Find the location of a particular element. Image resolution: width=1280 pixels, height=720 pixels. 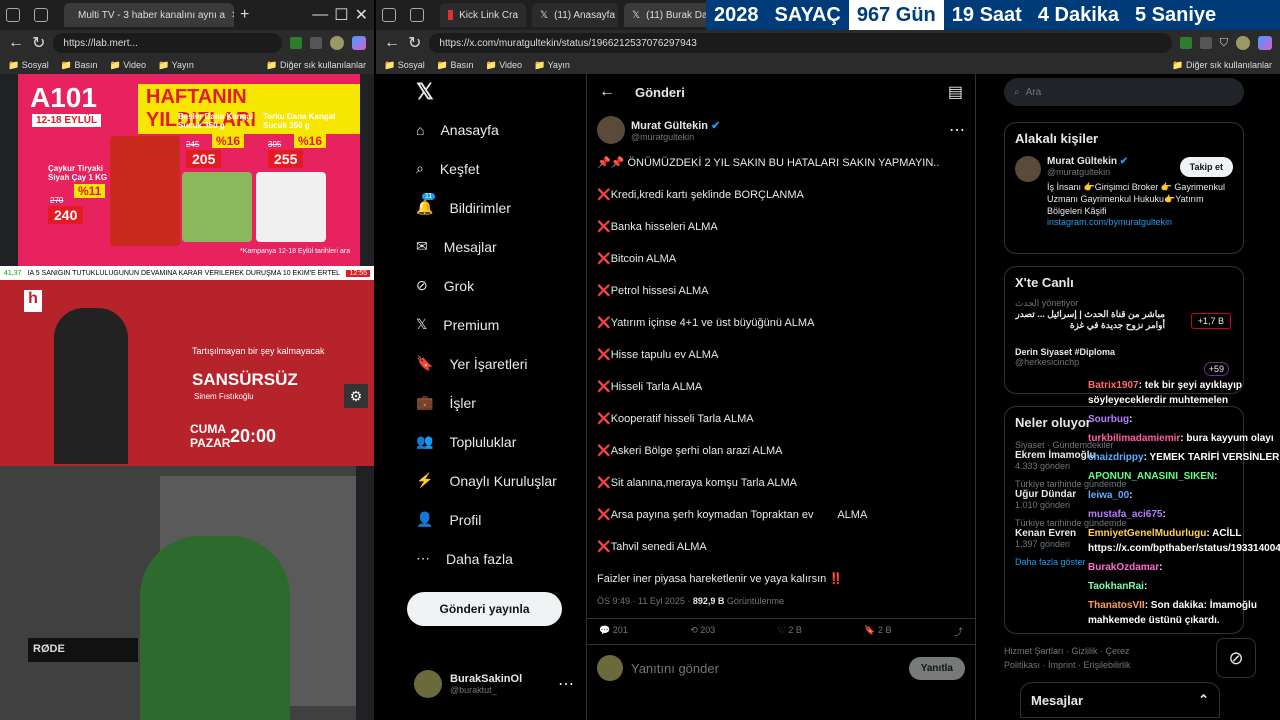

briefcase-icon: 💼 is located at coordinates (425, 402).